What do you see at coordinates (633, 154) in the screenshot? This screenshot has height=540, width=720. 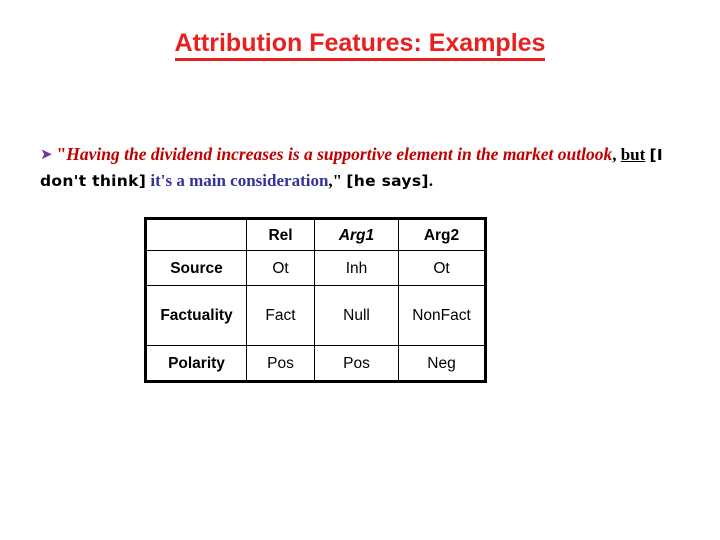 I see `example-cue-but: but` at bounding box center [633, 154].